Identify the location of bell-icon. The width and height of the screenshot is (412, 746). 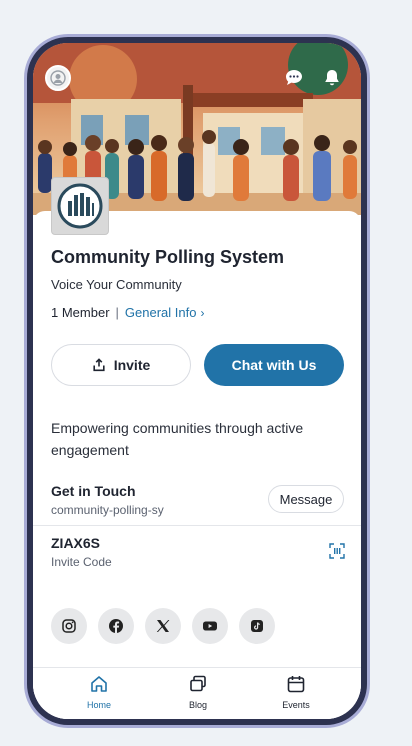
(332, 78).